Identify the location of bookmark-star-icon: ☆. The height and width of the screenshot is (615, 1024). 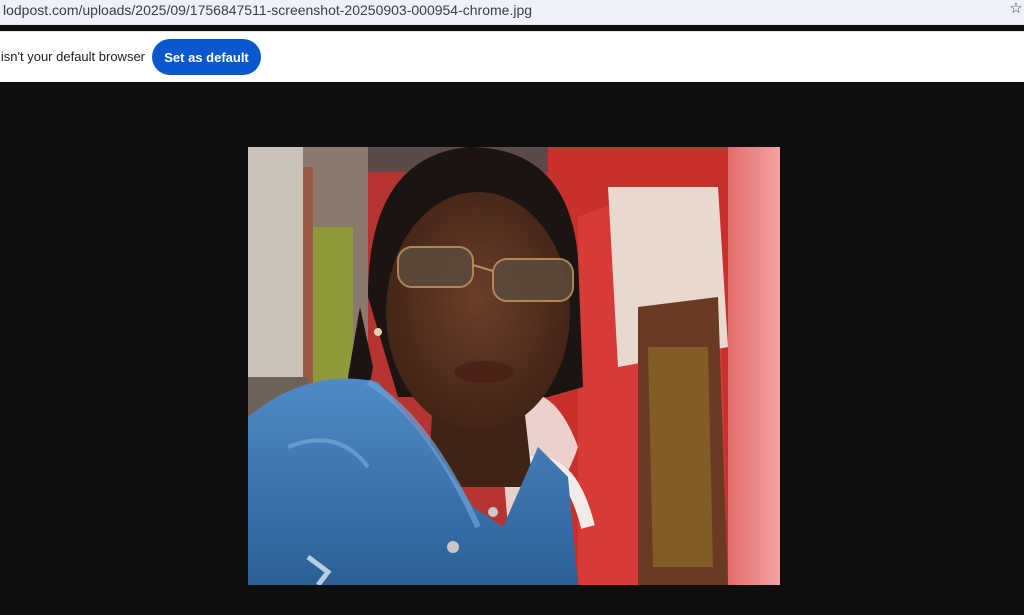
(1016, 9).